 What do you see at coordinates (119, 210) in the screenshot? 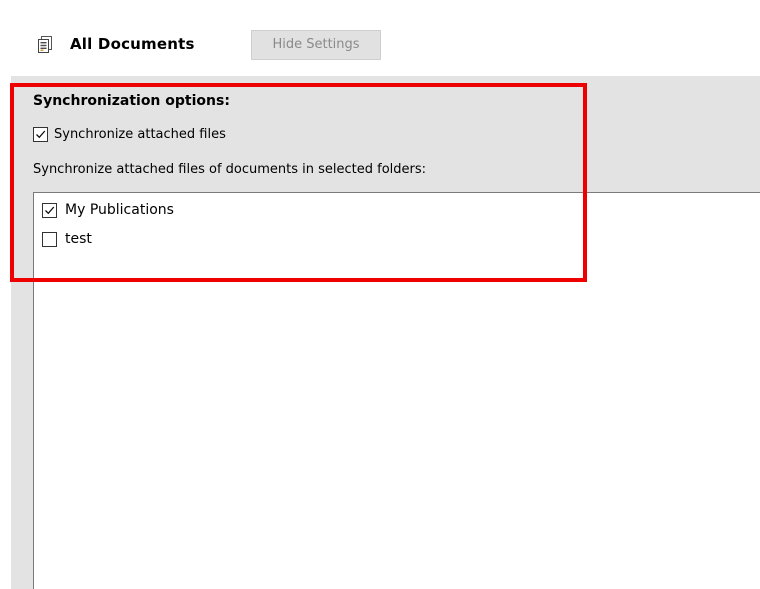
I see `folder-label: My Publications` at bounding box center [119, 210].